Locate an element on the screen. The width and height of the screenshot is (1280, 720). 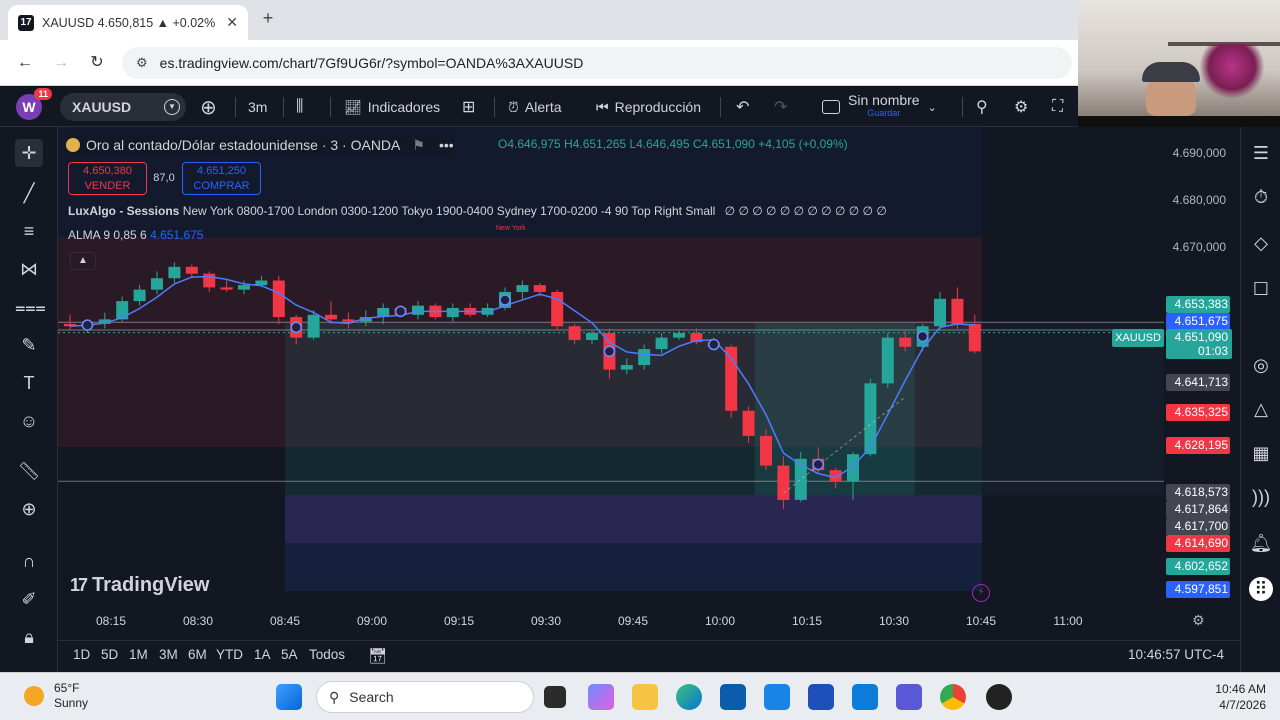
replay-button: ⏮︎ Reproducción is located at coordinates (648, 107).